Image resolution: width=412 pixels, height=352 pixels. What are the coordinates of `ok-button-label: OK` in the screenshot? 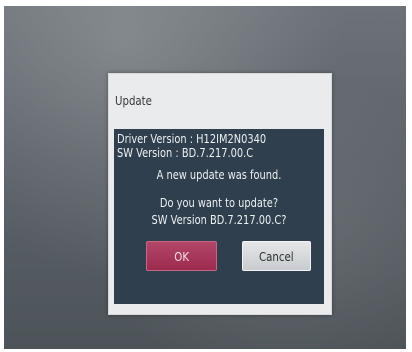 It's located at (181, 257).